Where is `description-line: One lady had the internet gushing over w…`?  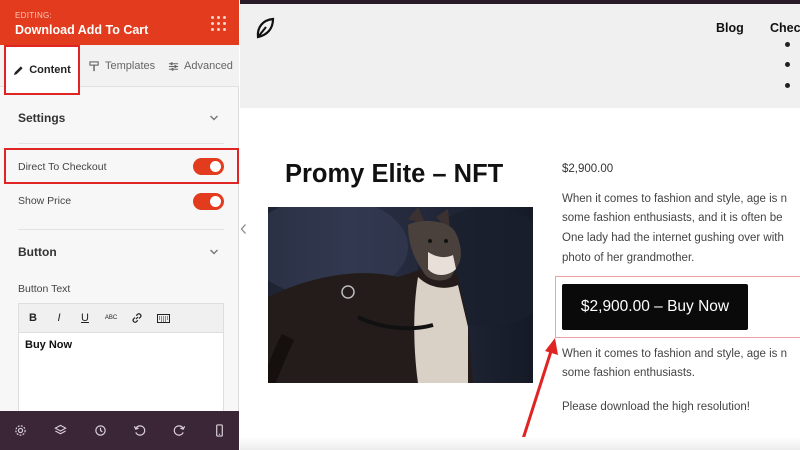
description-line: One lady had the internet gushing over w… is located at coordinates (673, 238).